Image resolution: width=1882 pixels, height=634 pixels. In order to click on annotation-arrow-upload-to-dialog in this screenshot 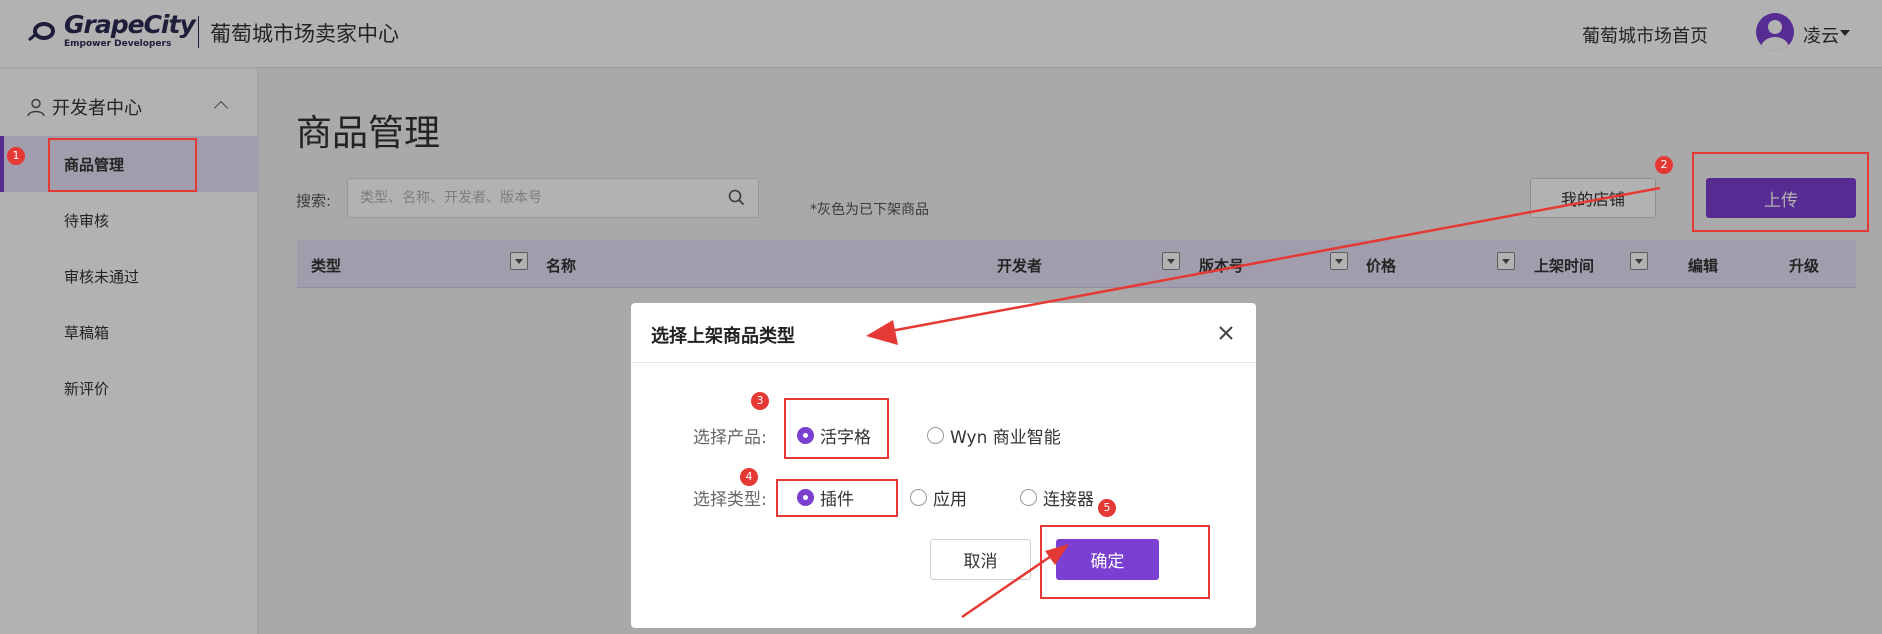, I will do `click(1263, 265)`.